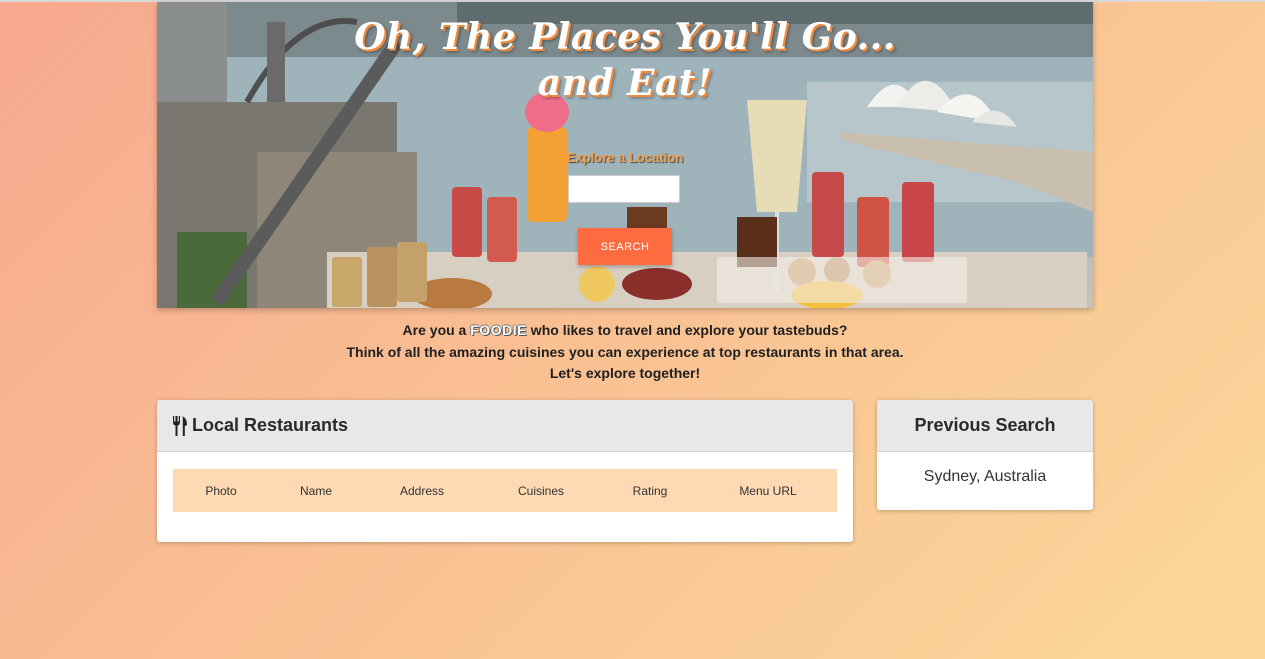  What do you see at coordinates (505, 426) in the screenshot?
I see `local-restaurants-header: Local Restaurants` at bounding box center [505, 426].